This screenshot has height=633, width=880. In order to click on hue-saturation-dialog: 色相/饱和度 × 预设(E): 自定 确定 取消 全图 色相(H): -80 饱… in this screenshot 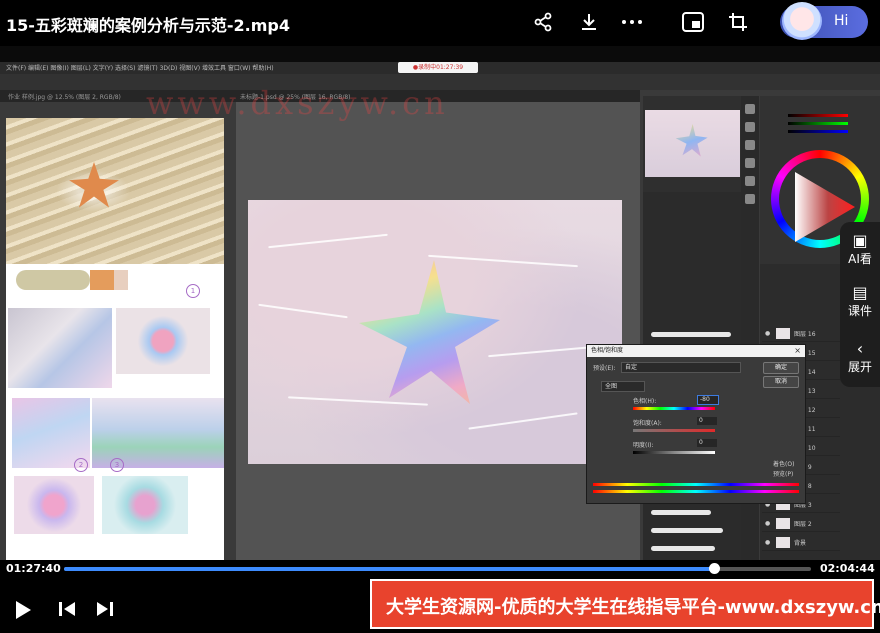, I will do `click(696, 424)`.